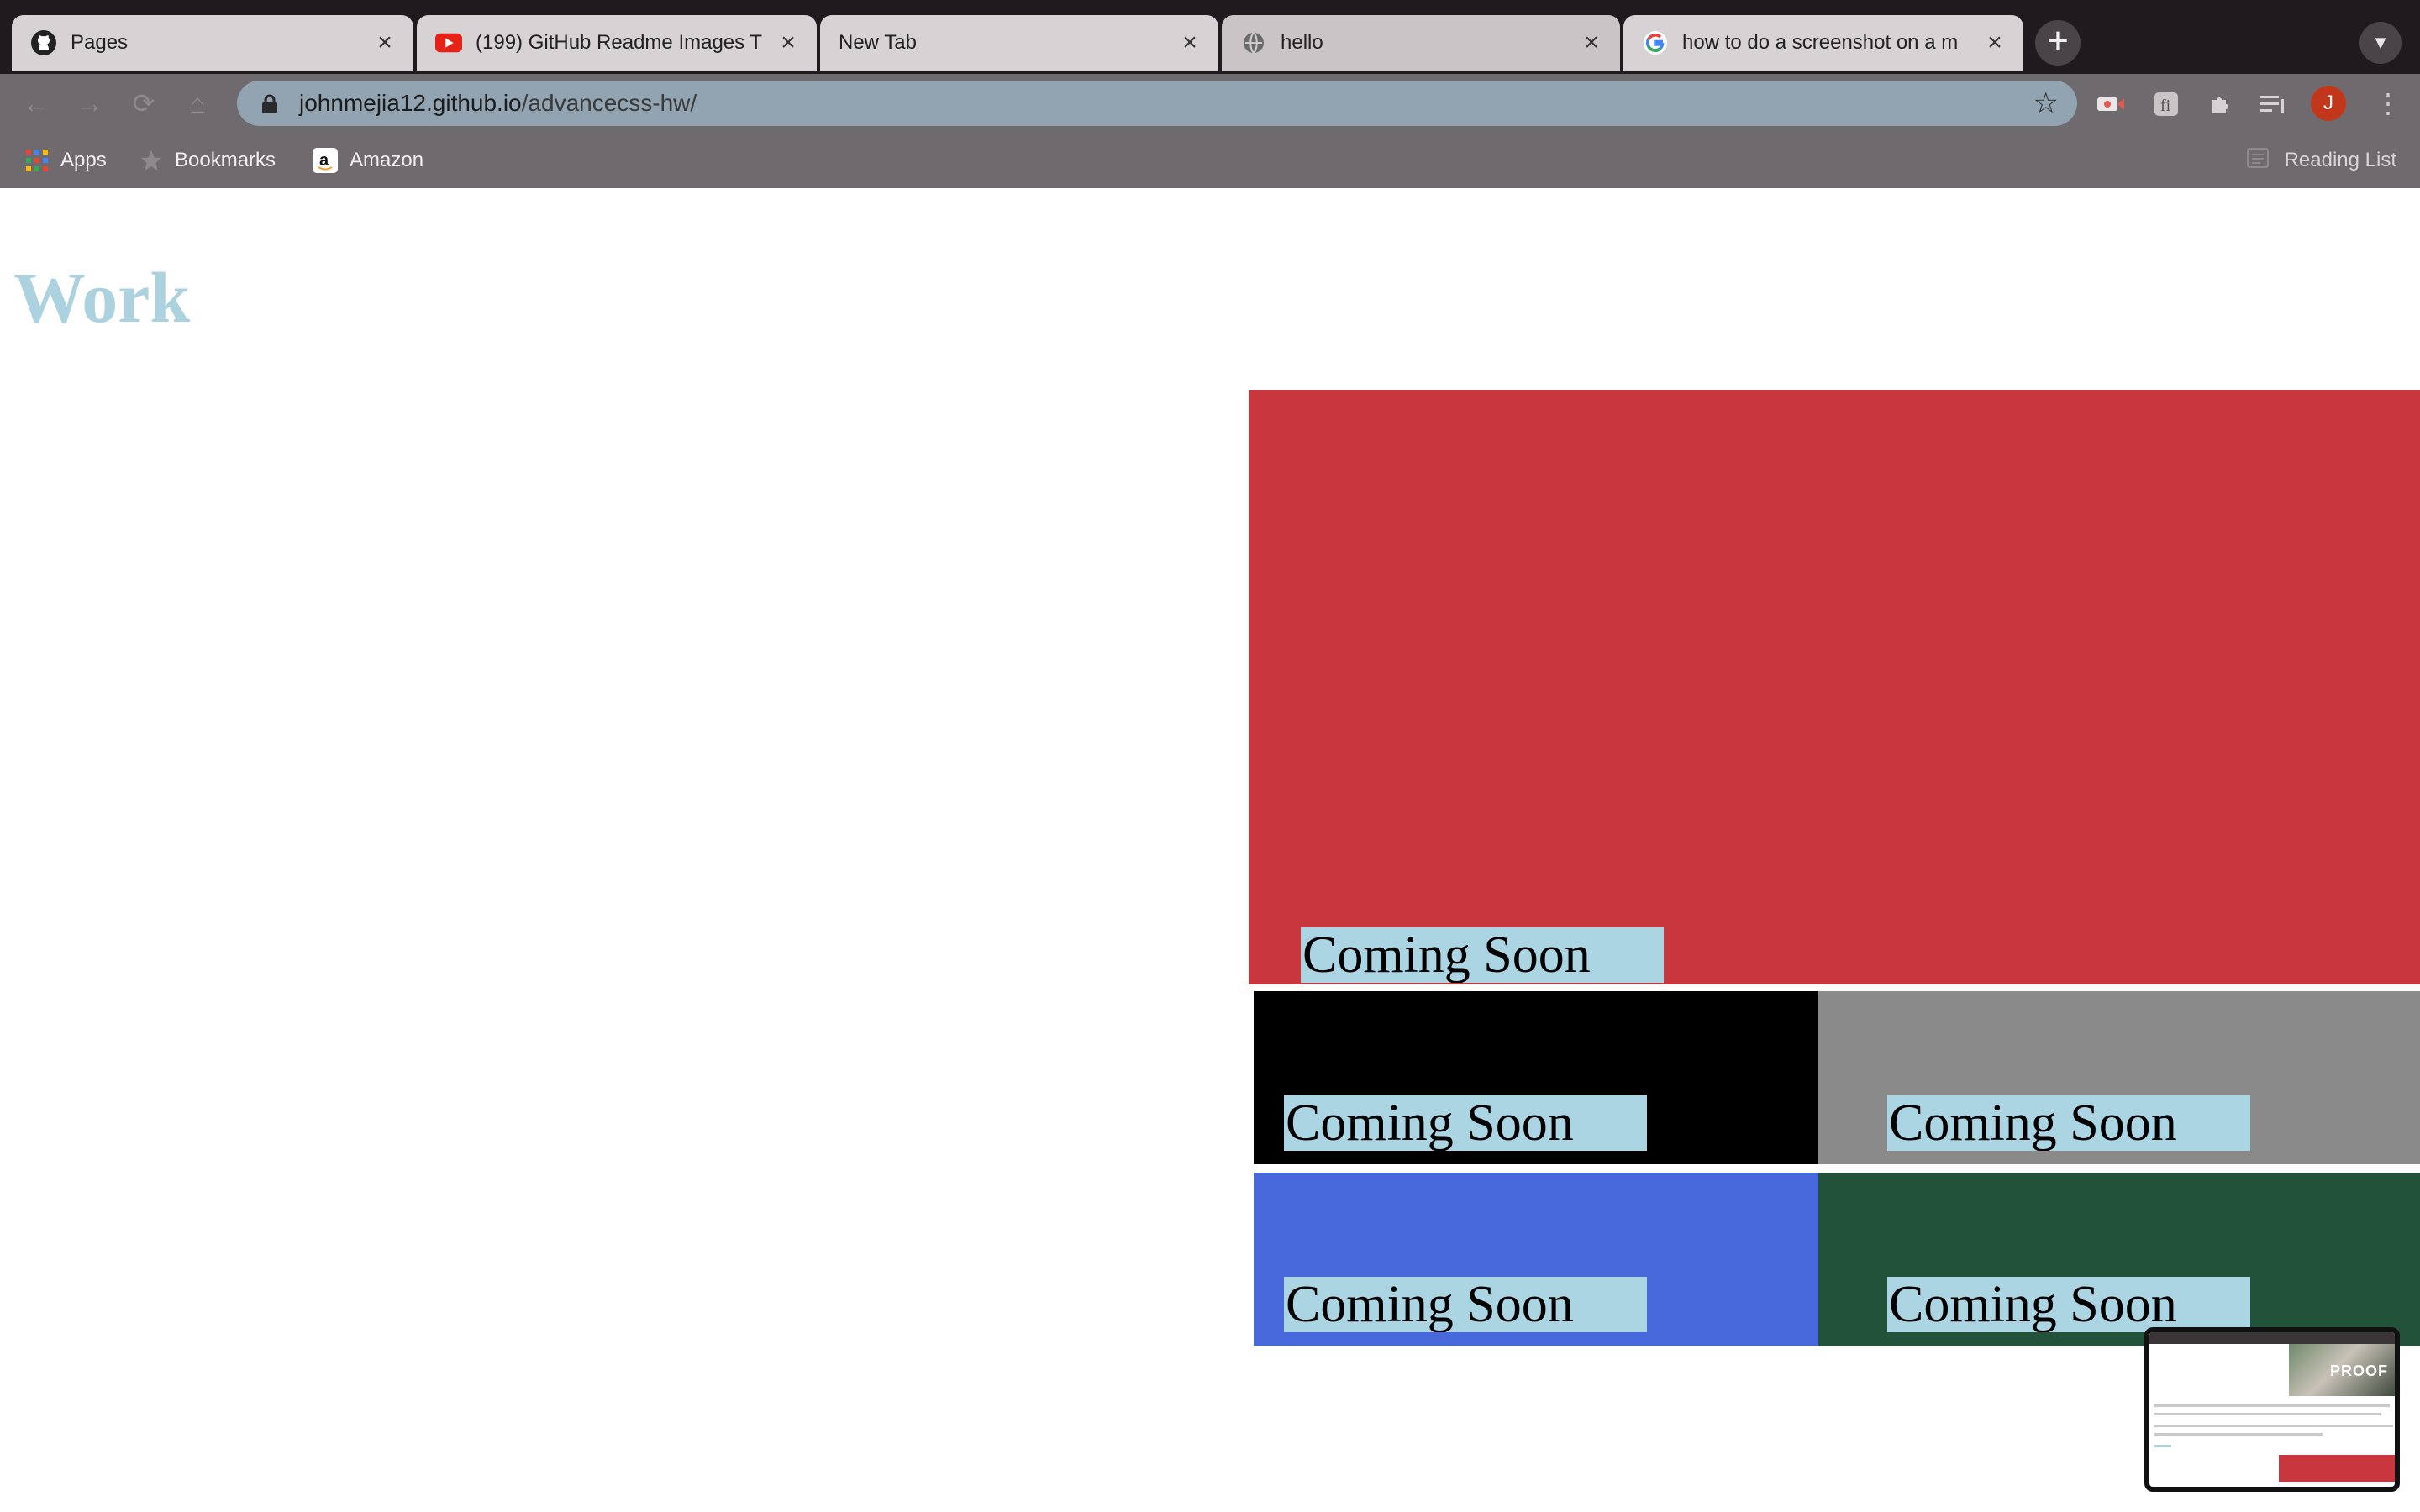  I want to click on bookmark-bookmarks: Bookmarks, so click(207, 160).